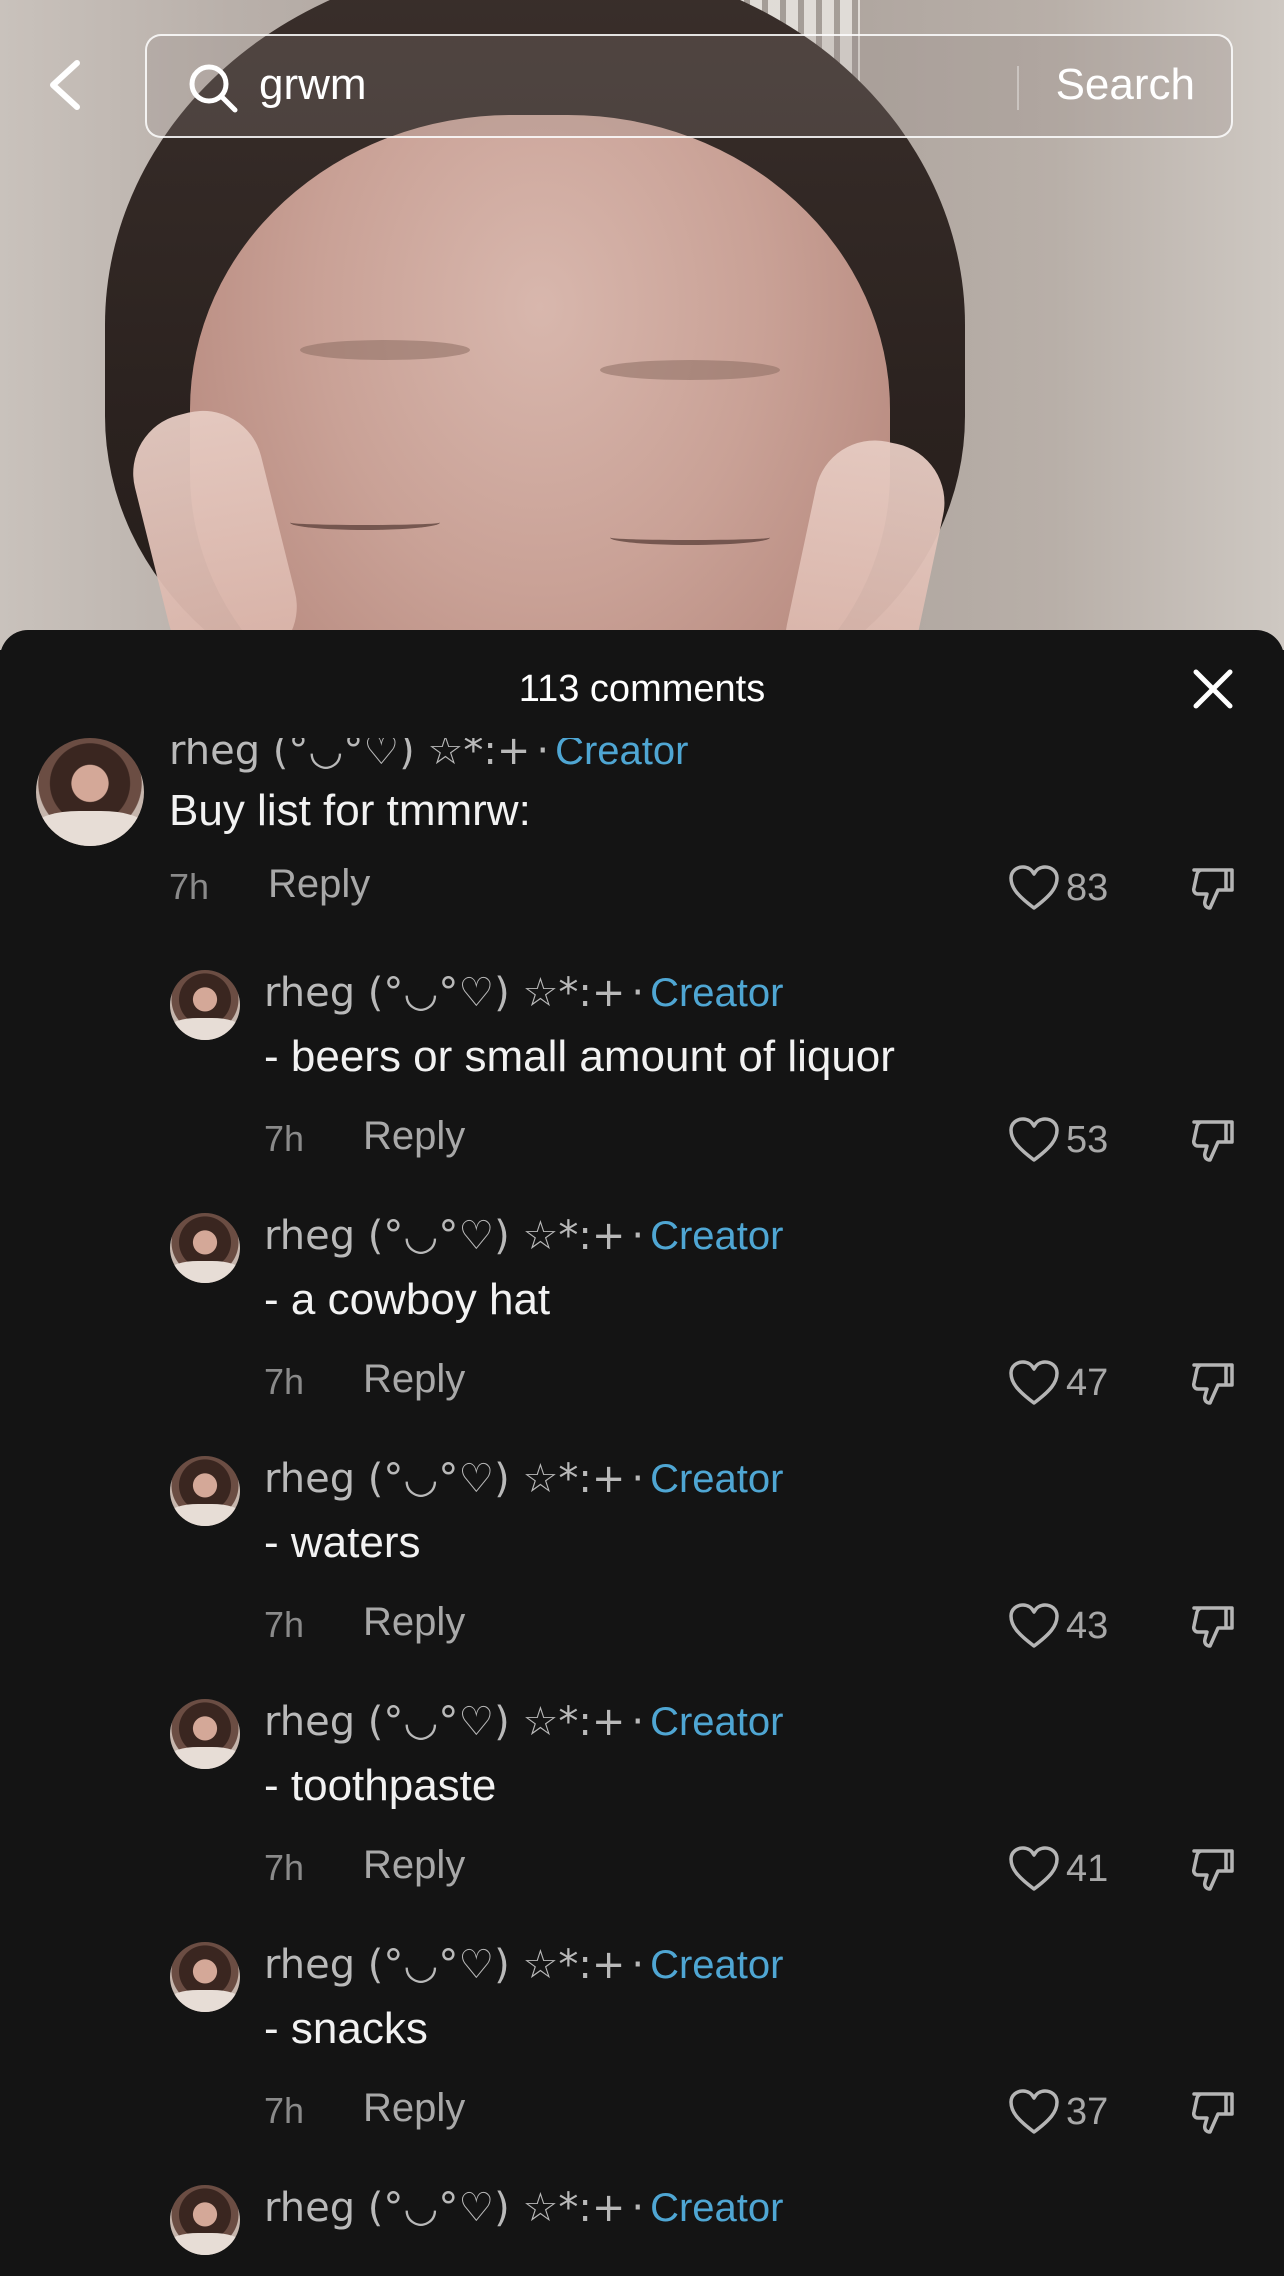  What do you see at coordinates (346, 2028) in the screenshot?
I see `comment-text: - snacks` at bounding box center [346, 2028].